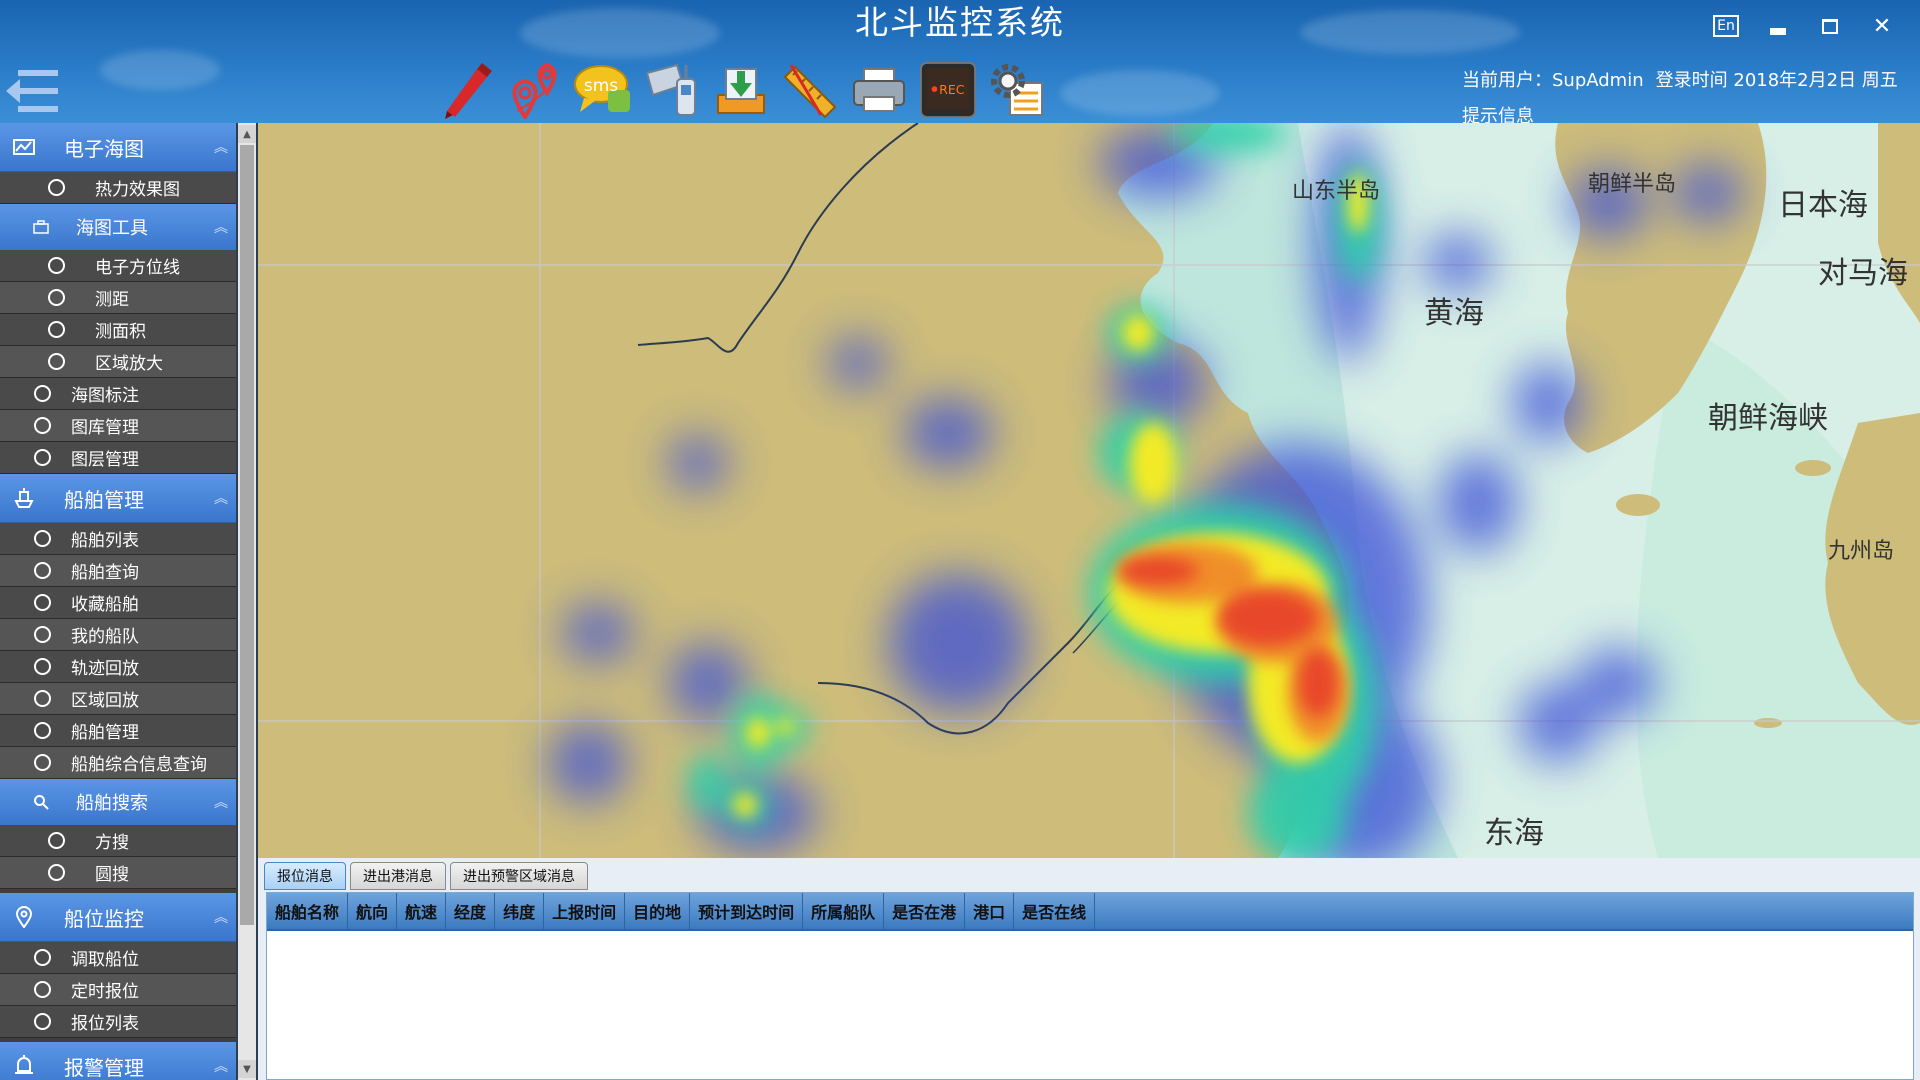 The width and height of the screenshot is (1920, 1080). I want to click on record-tool: REC, so click(948, 90).